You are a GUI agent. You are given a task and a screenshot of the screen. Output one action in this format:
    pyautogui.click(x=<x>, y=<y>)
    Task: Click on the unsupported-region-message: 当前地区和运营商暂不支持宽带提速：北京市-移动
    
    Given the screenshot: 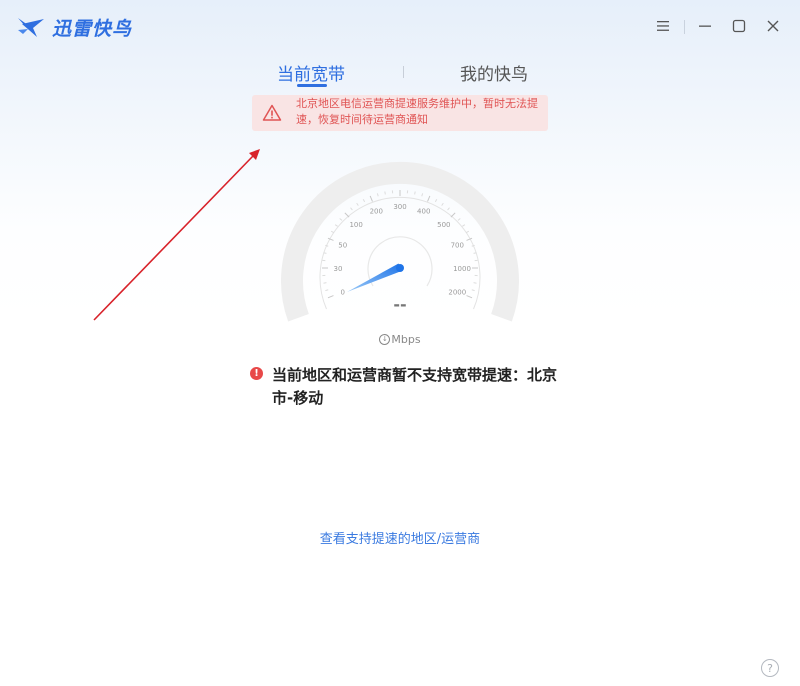 What is the action you would take?
    pyautogui.click(x=415, y=386)
    